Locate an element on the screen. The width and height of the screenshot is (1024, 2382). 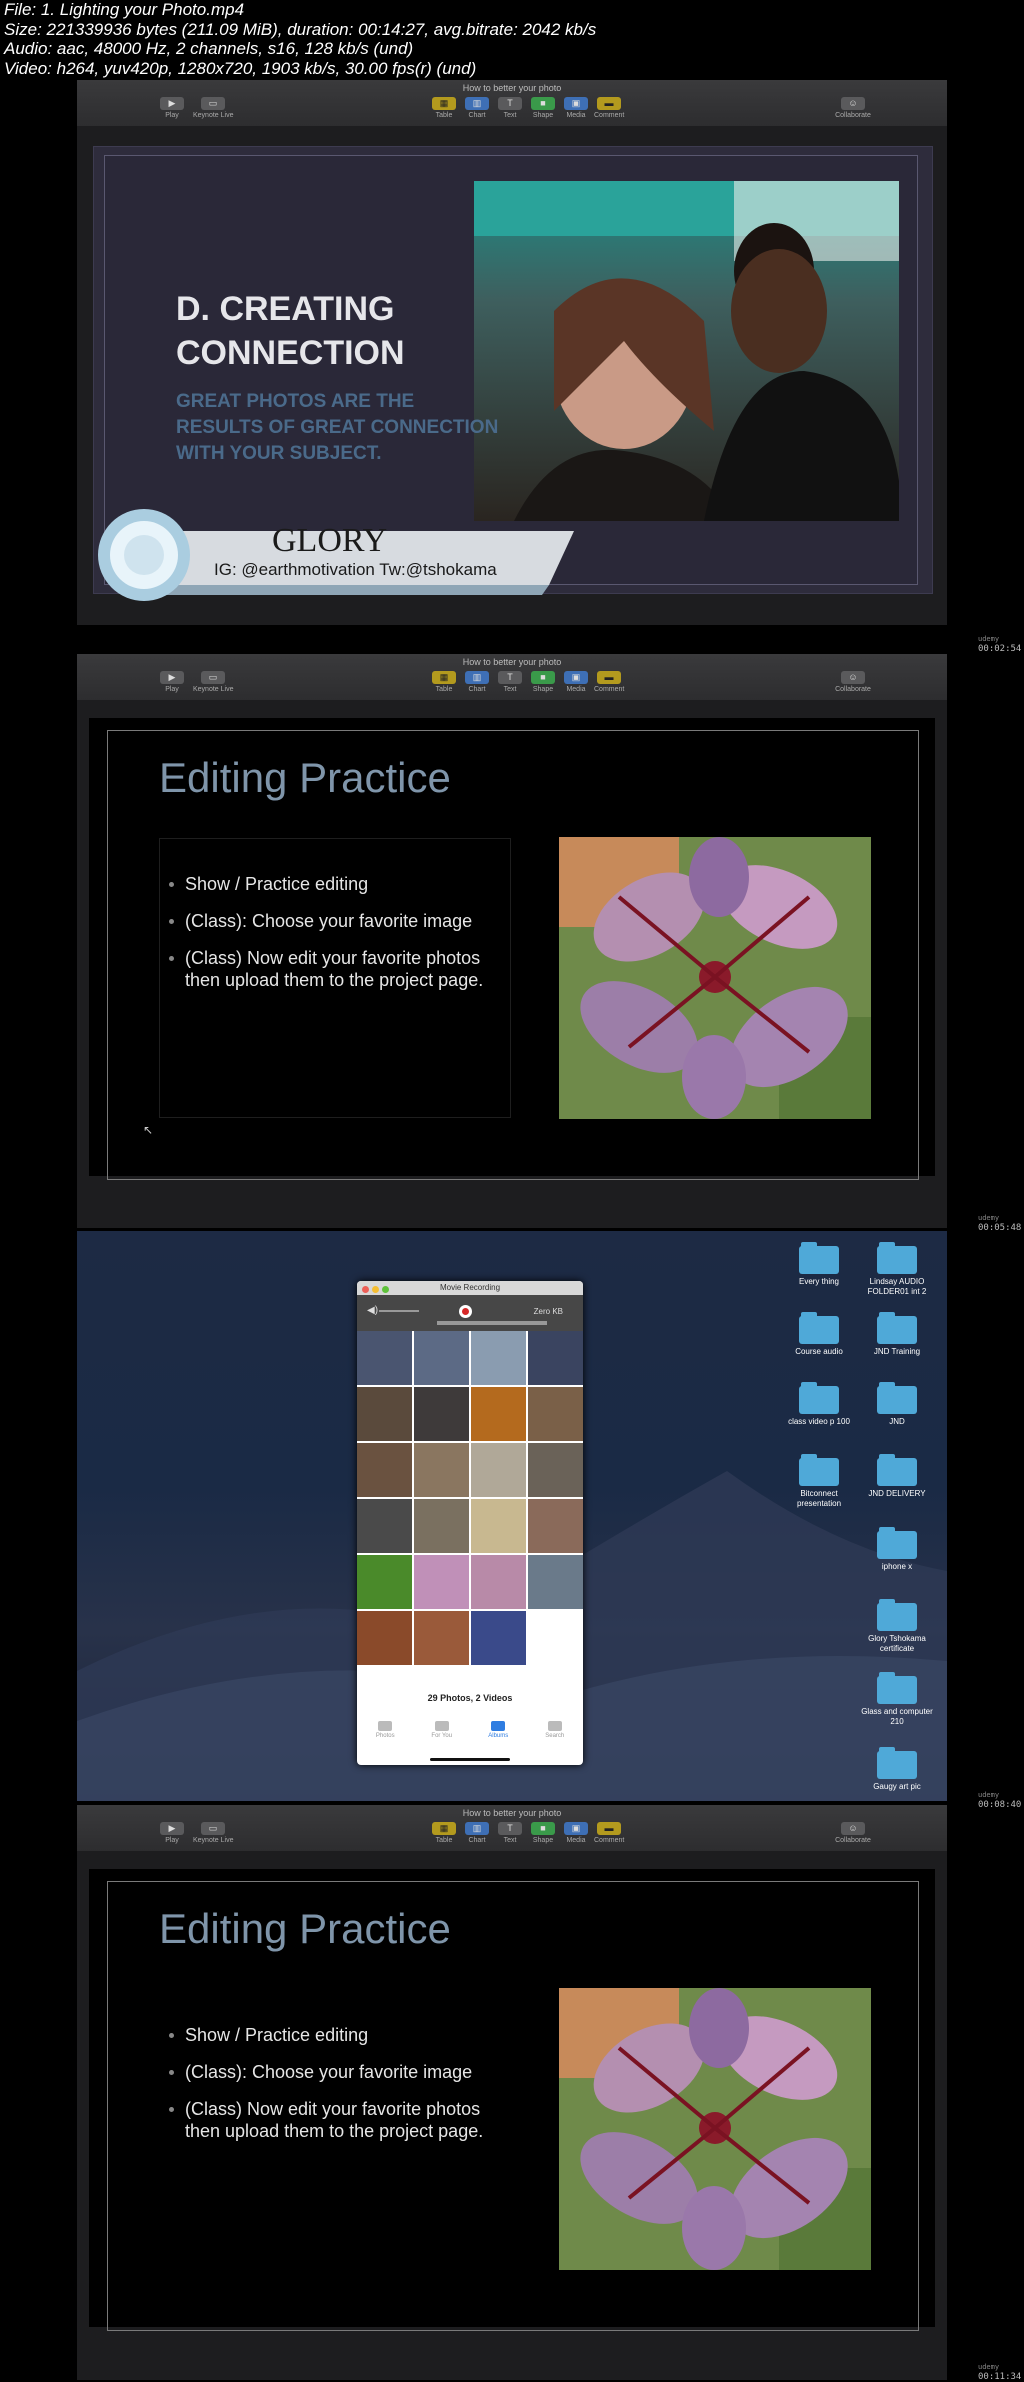
folder-label: iphone x is located at coordinates (897, 1566).